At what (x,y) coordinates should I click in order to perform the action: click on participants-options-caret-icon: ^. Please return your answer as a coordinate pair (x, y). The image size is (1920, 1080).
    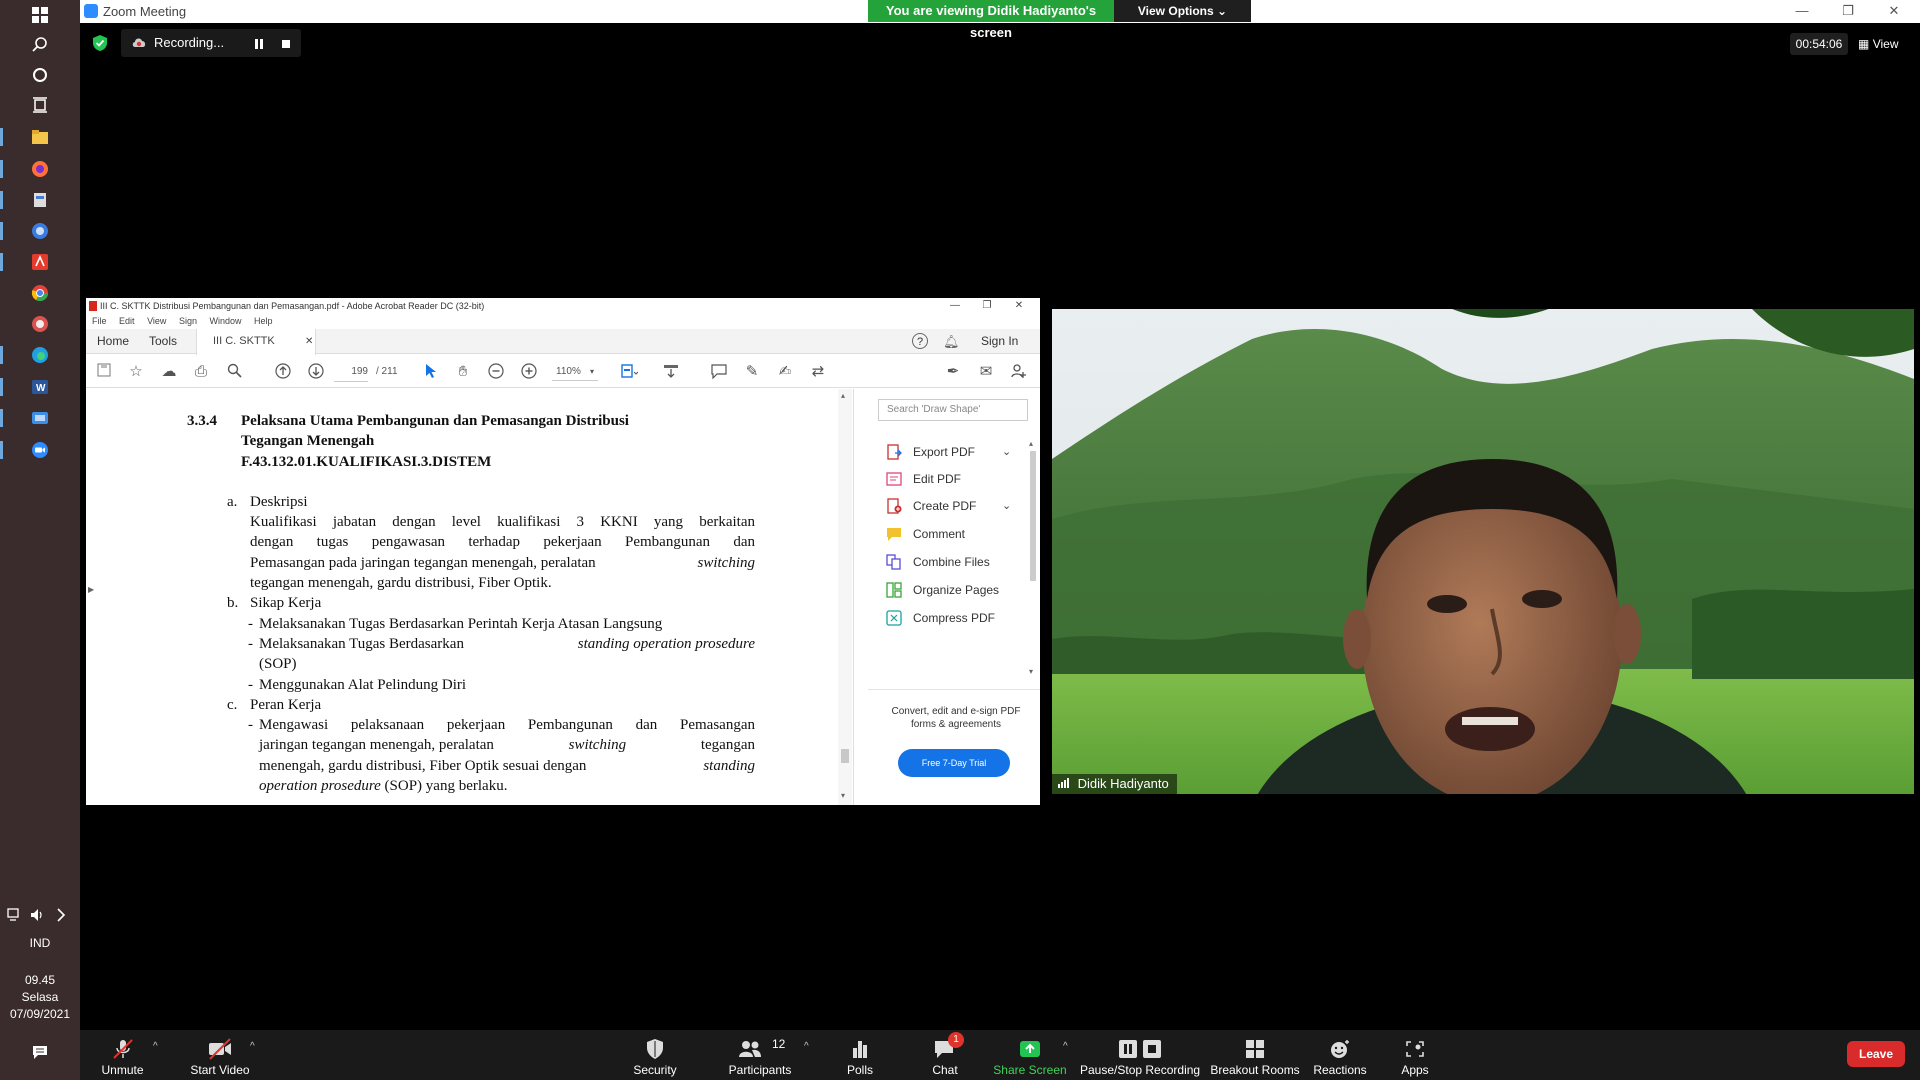
    Looking at the image, I should click on (806, 1046).